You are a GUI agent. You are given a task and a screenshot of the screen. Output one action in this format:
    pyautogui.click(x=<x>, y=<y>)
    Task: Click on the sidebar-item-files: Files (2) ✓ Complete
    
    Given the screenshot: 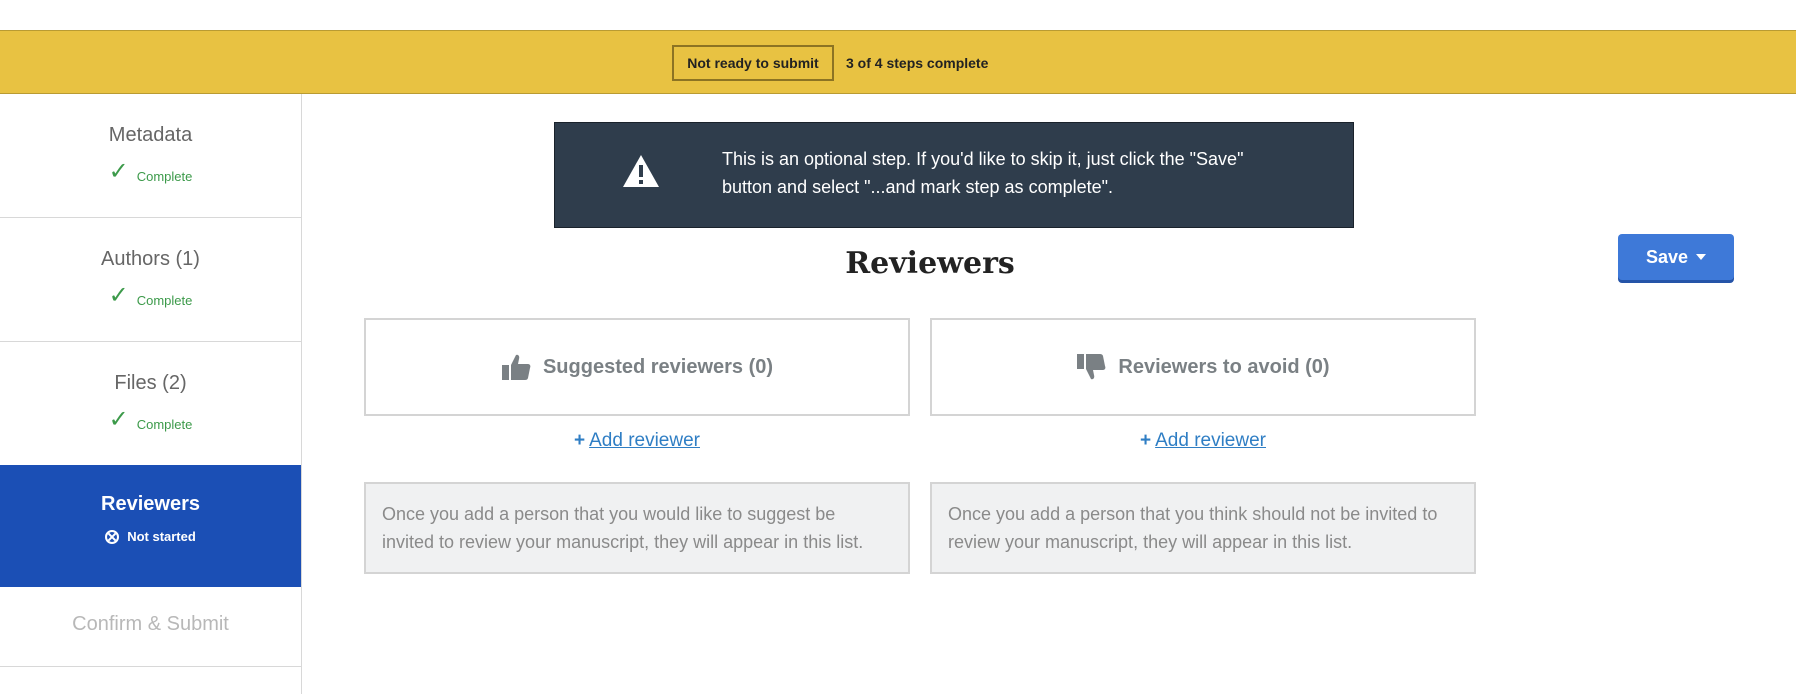 What is the action you would take?
    pyautogui.click(x=150, y=404)
    